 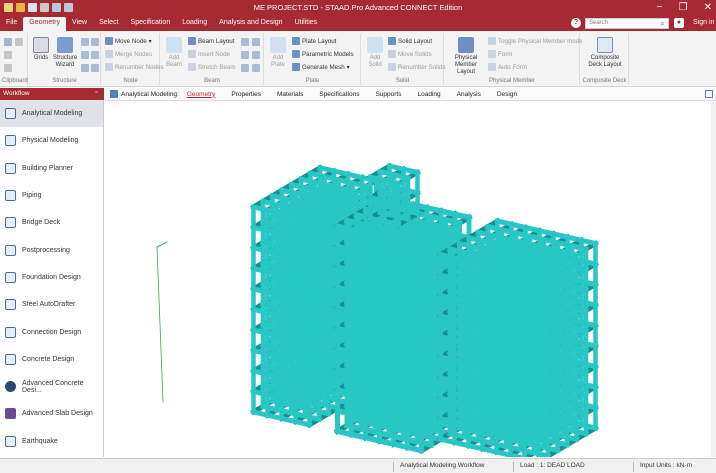 What do you see at coordinates (660, 7) in the screenshot?
I see `minimize-button: −` at bounding box center [660, 7].